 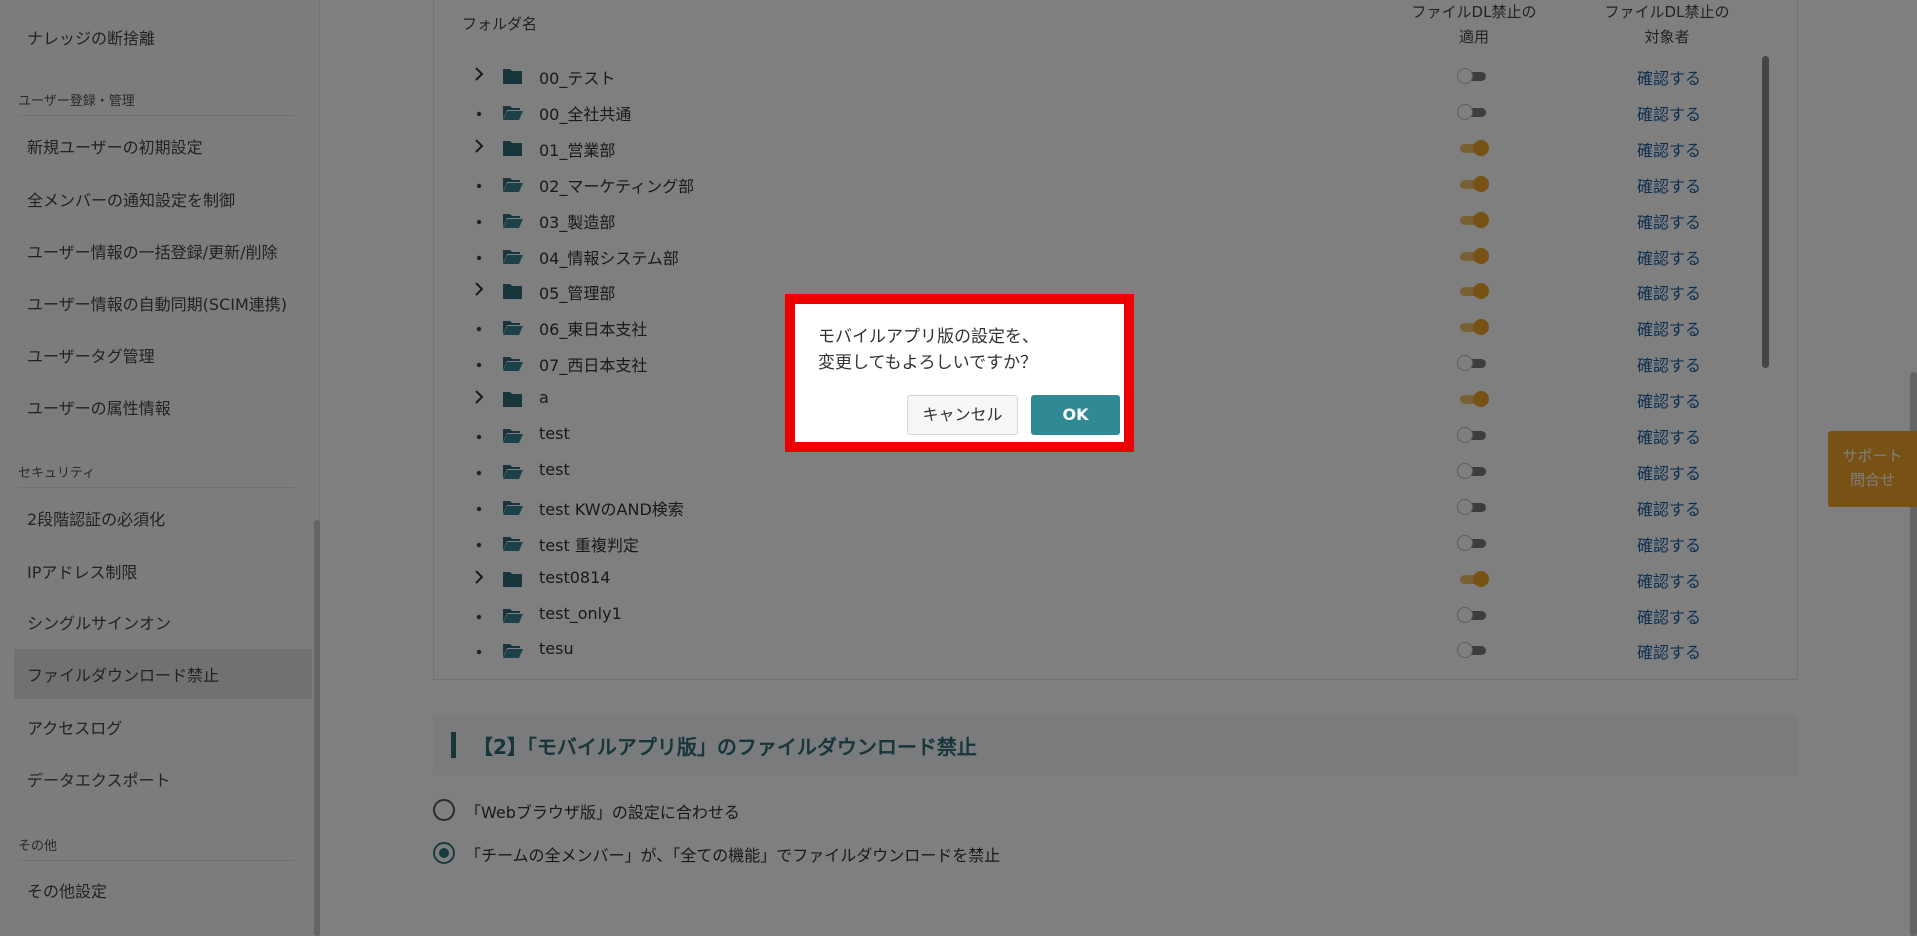 I want to click on dialog-message-line: モバイルアプリ版の設定を、, so click(x=928, y=337).